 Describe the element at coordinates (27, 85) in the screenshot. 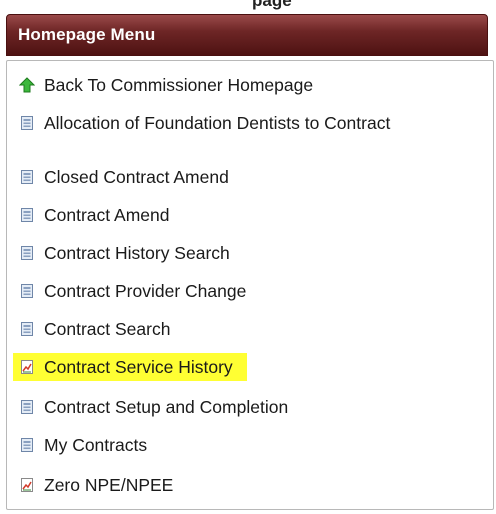

I see `up-arrow-icon` at that location.